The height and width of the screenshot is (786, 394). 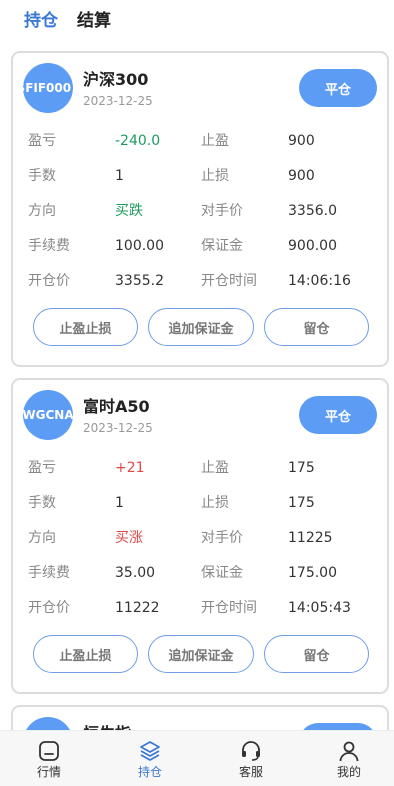 I want to click on tabbar-item-profile: 我的, so click(x=347, y=758).